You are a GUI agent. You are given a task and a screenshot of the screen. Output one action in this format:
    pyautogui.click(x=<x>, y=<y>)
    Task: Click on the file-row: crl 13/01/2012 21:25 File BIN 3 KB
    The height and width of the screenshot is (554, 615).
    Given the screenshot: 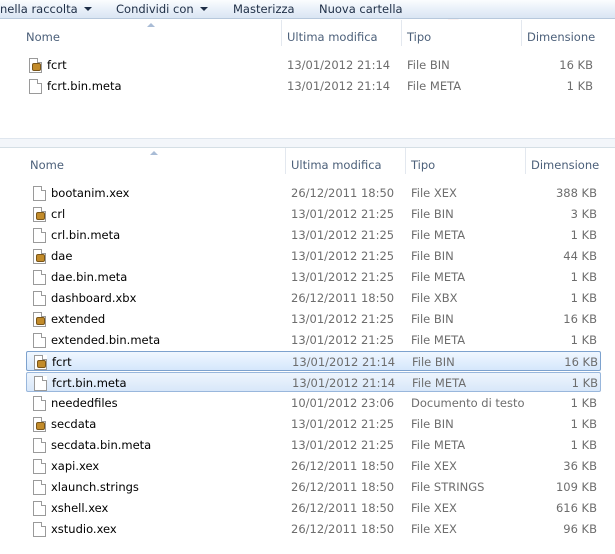 What is the action you would take?
    pyautogui.click(x=307, y=214)
    